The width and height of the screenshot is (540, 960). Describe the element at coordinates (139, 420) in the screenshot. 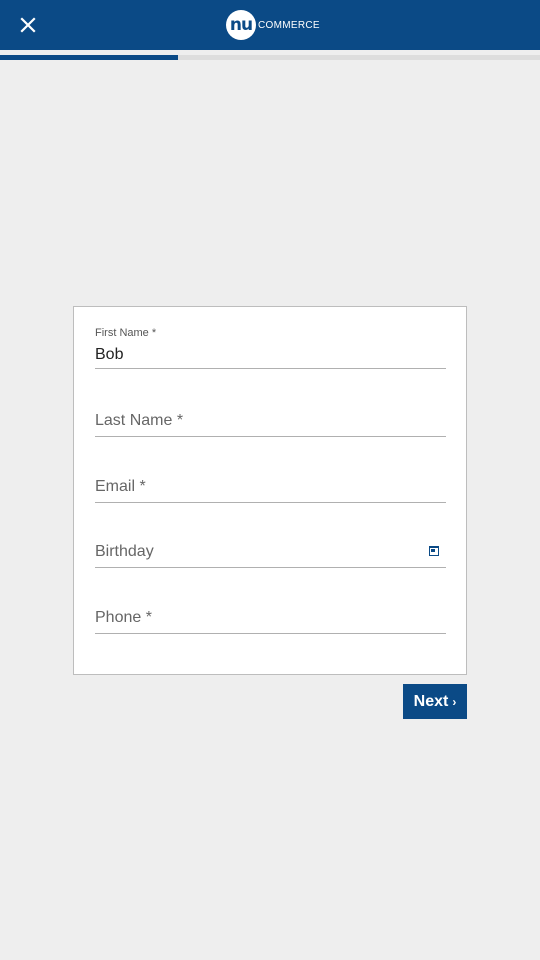

I see `last-name-label: Last Name *` at that location.